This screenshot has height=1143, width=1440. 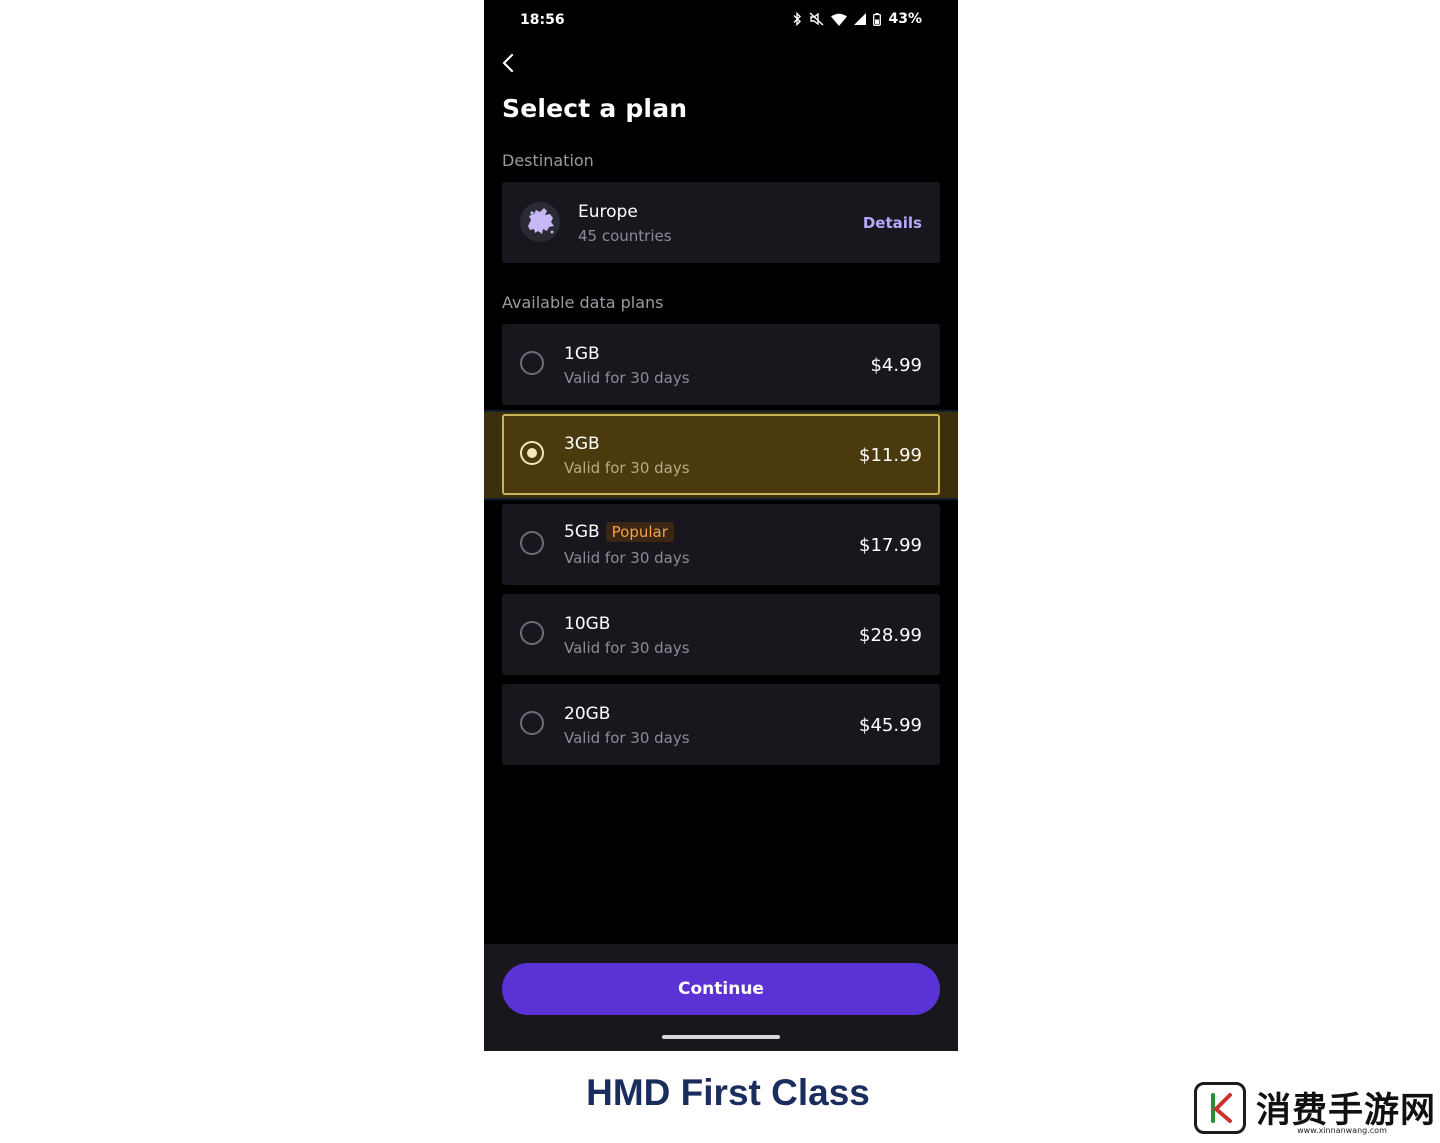 I want to click on plan-card-10gb: 10GB Valid for 30 days $28.99, so click(x=721, y=634).